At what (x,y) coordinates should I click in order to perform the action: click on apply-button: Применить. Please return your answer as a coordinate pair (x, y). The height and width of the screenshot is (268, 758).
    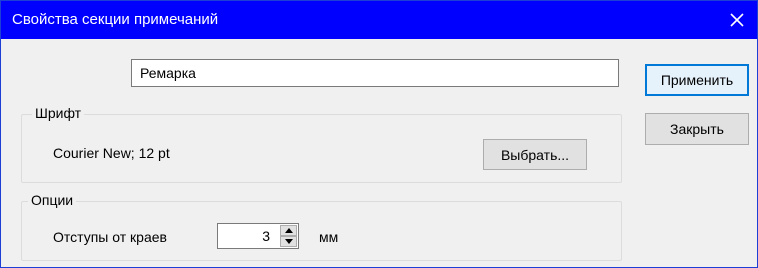
    Looking at the image, I should click on (697, 80).